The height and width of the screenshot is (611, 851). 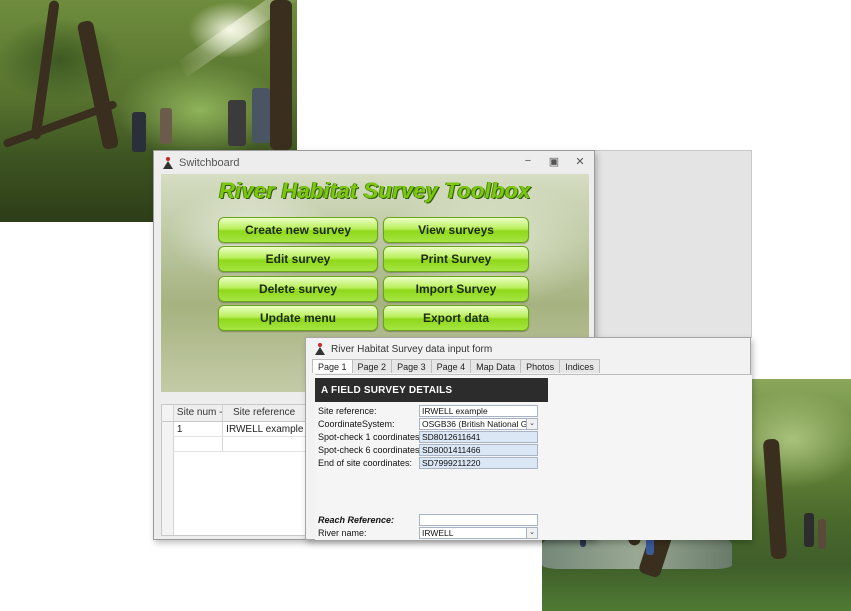 I want to click on coordinate-system-select: OSGB36 (British National Gr ⌄, so click(x=478, y=424).